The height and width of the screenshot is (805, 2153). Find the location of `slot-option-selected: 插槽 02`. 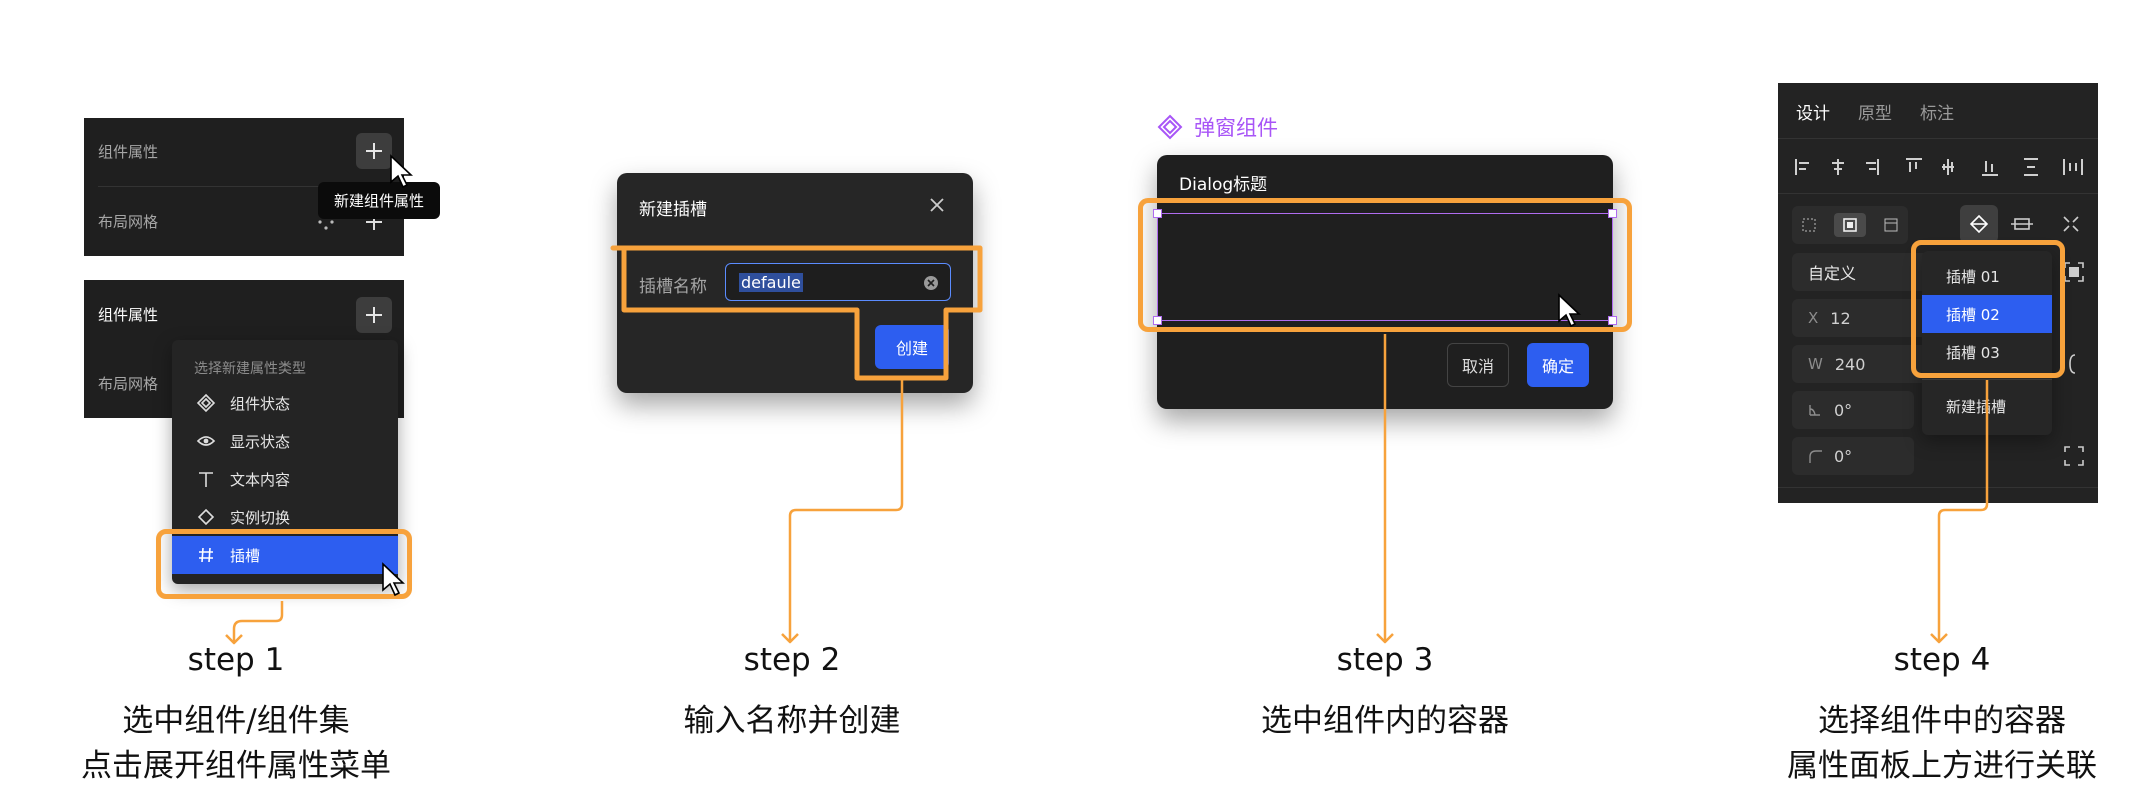

slot-option-selected: 插槽 02 is located at coordinates (1987, 314).